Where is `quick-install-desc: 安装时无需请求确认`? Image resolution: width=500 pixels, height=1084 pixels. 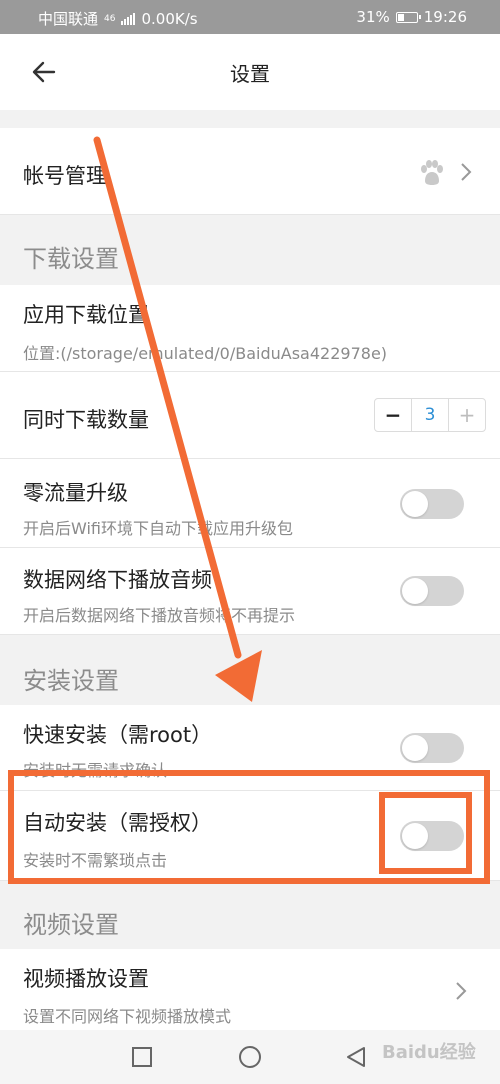
quick-install-desc: 安装时无需请求确认 is located at coordinates (95, 770).